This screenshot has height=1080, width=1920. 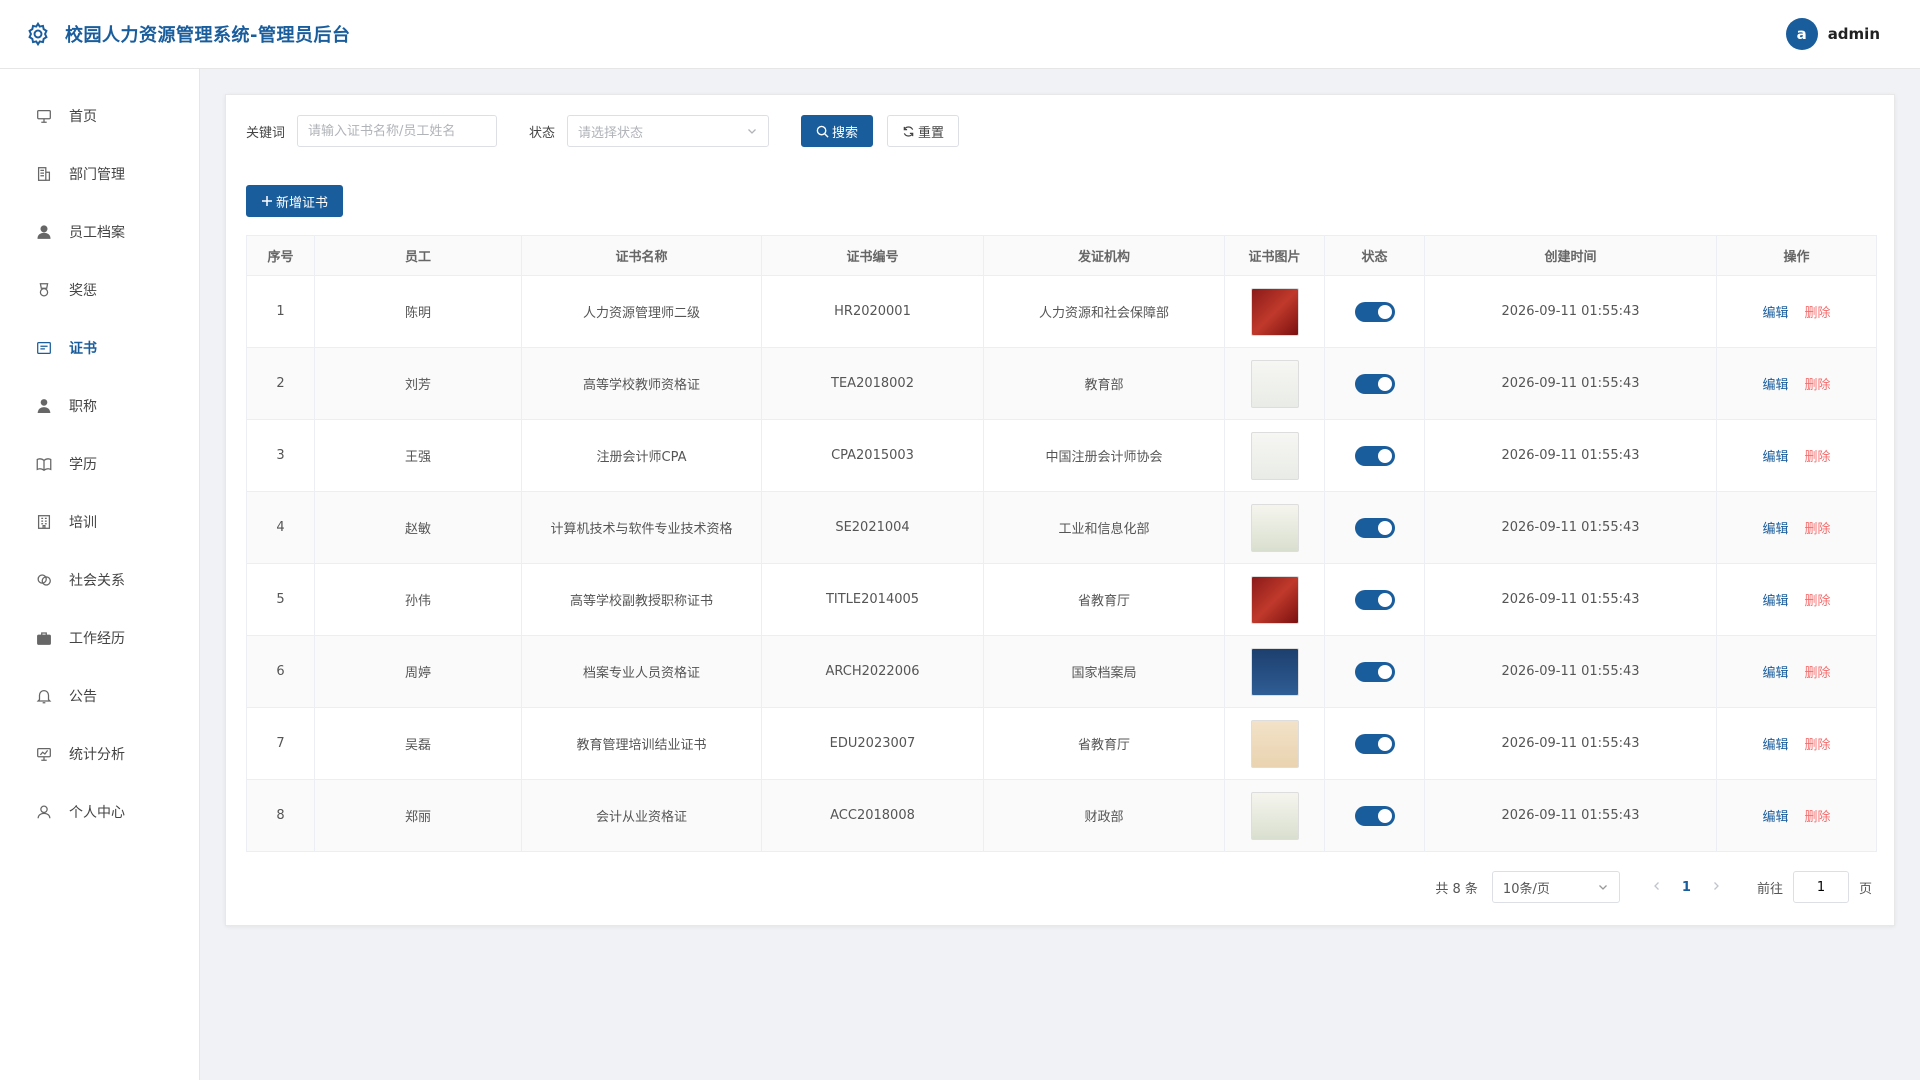 I want to click on keyword-input, so click(x=397, y=131).